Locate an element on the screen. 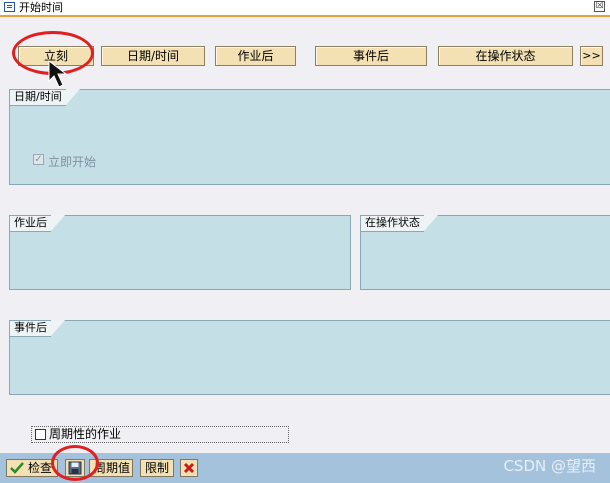  restrictions-button: 限制 is located at coordinates (157, 468).